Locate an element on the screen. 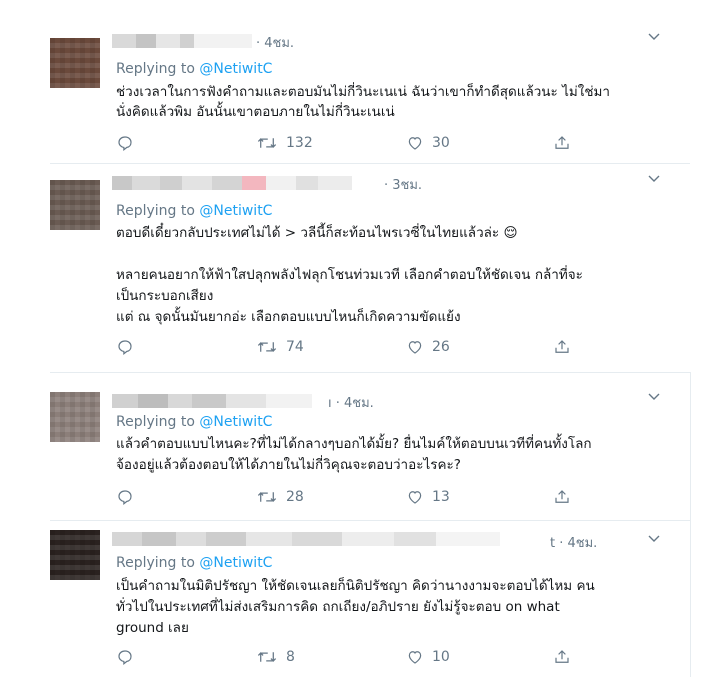  tweet-actions: 74 26 is located at coordinates (351, 348).